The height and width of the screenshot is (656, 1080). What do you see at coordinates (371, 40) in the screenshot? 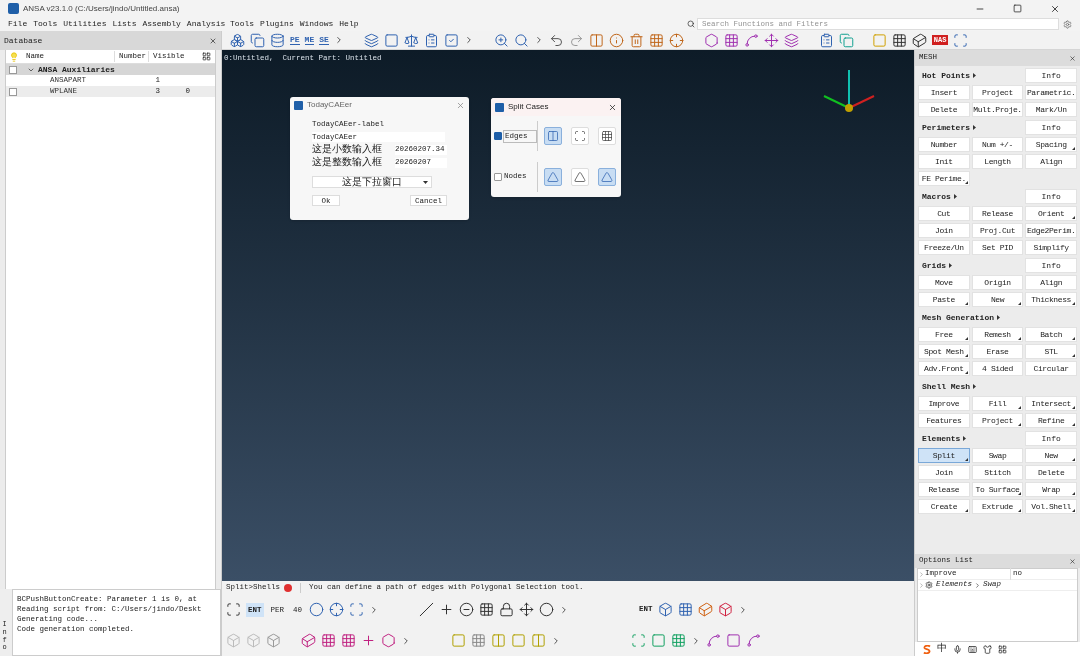
I see `layers-icon` at bounding box center [371, 40].